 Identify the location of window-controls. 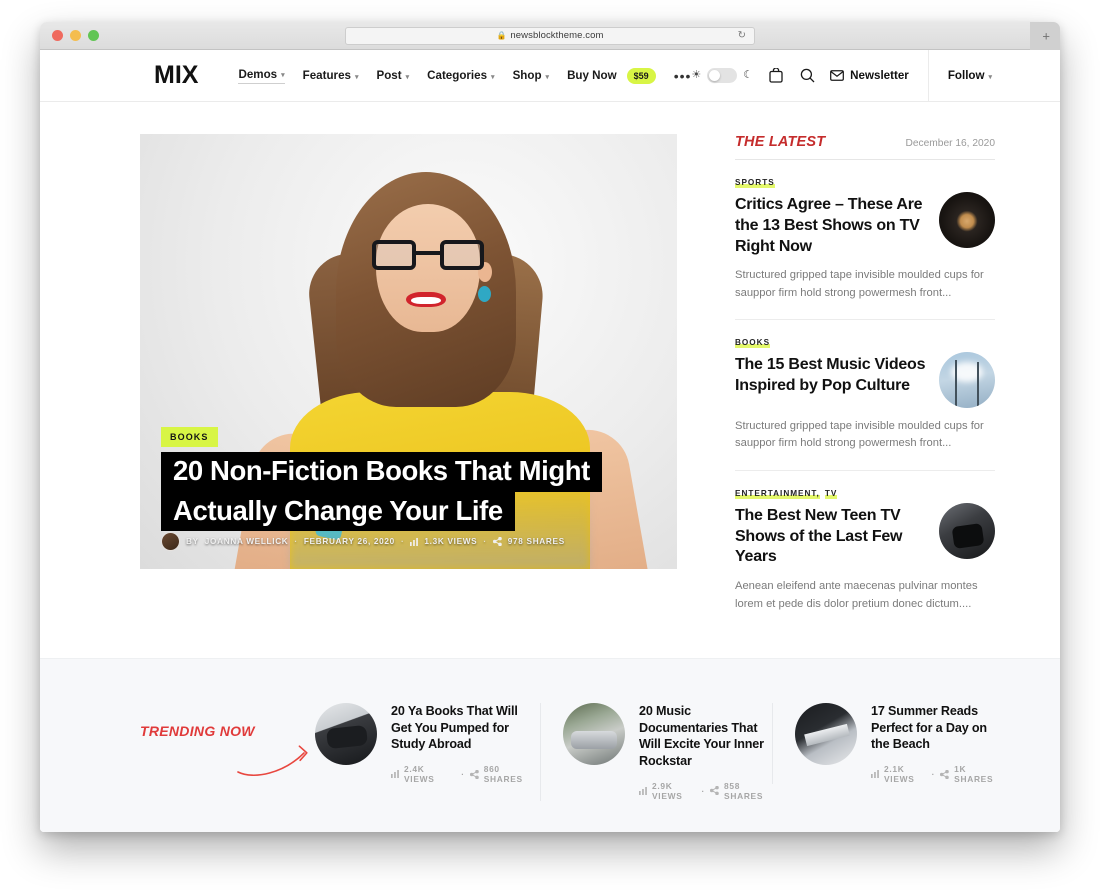
(75, 35).